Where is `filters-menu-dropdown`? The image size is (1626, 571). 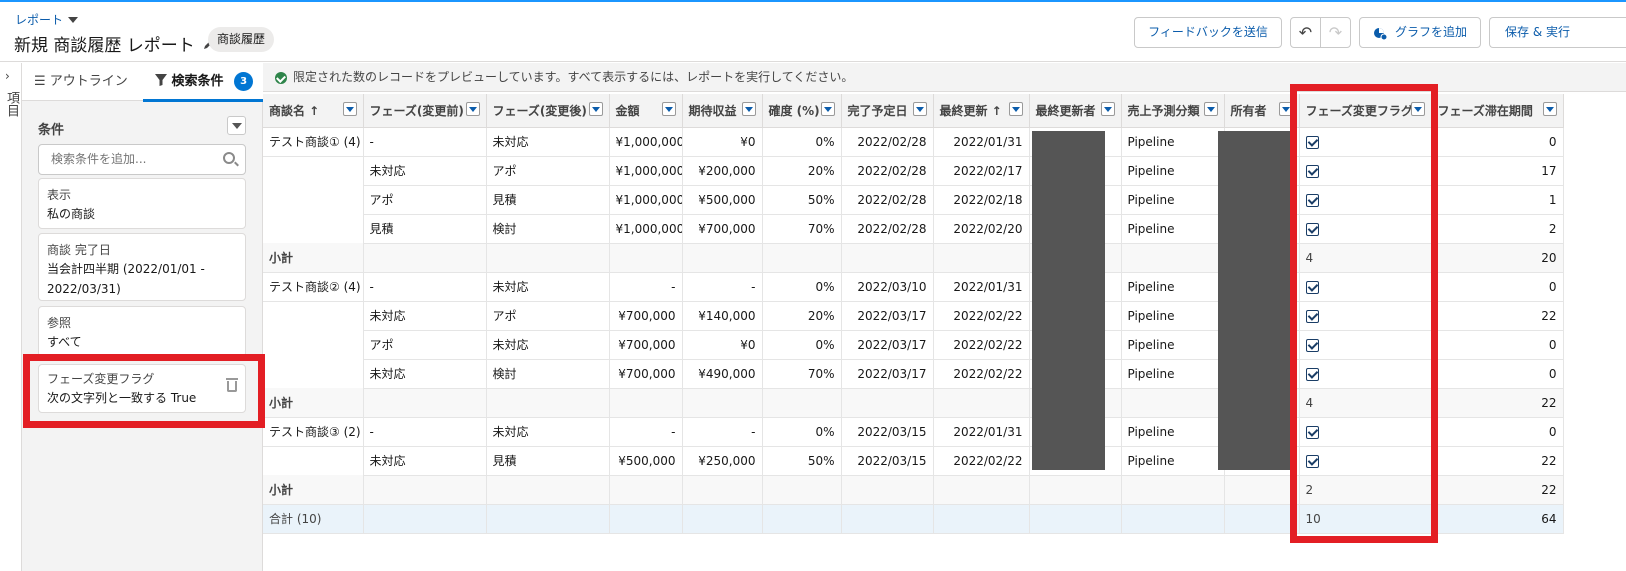
filters-menu-dropdown is located at coordinates (236, 125).